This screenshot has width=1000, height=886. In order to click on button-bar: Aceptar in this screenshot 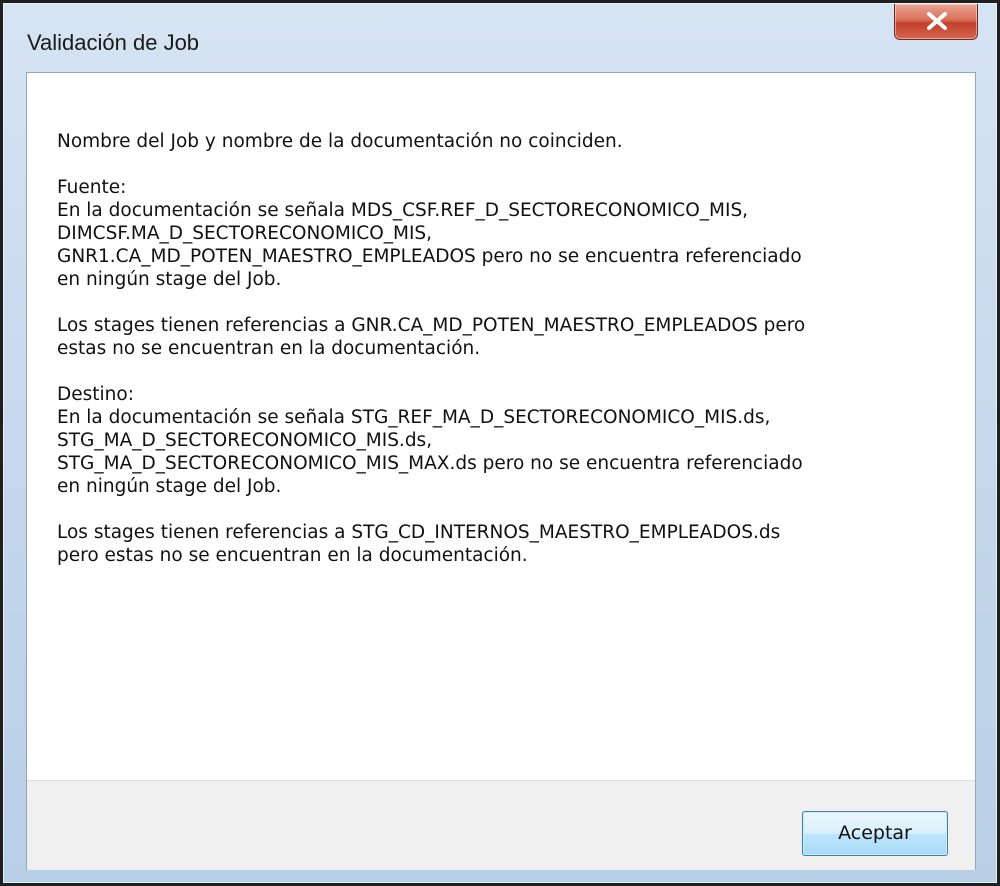, I will do `click(501, 825)`.